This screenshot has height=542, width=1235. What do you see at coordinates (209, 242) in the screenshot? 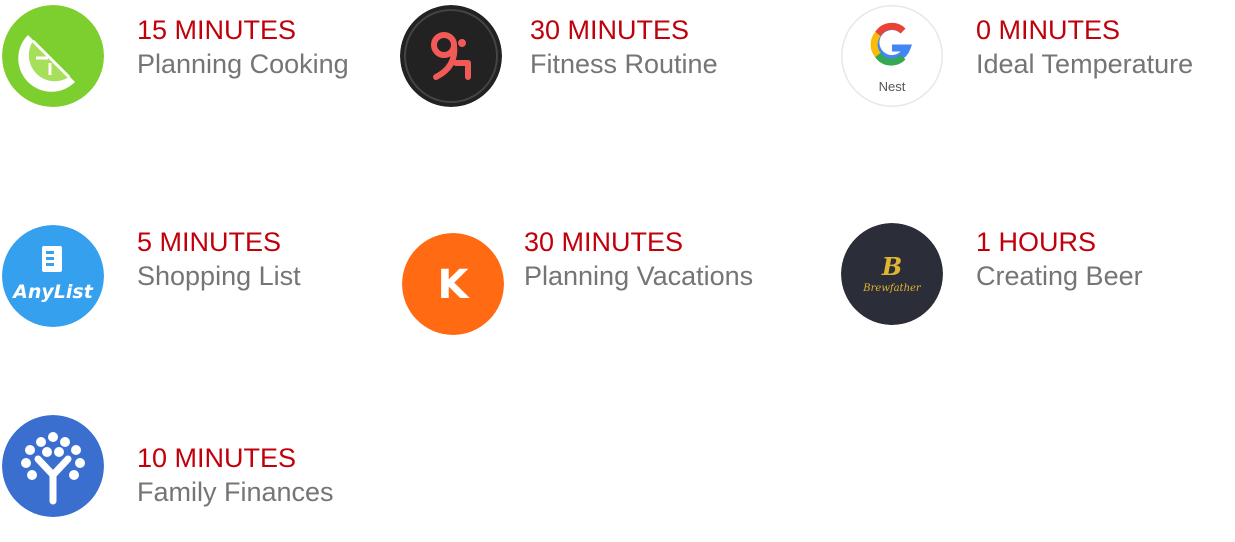
I see `duration-label: 5 MINUTES` at bounding box center [209, 242].